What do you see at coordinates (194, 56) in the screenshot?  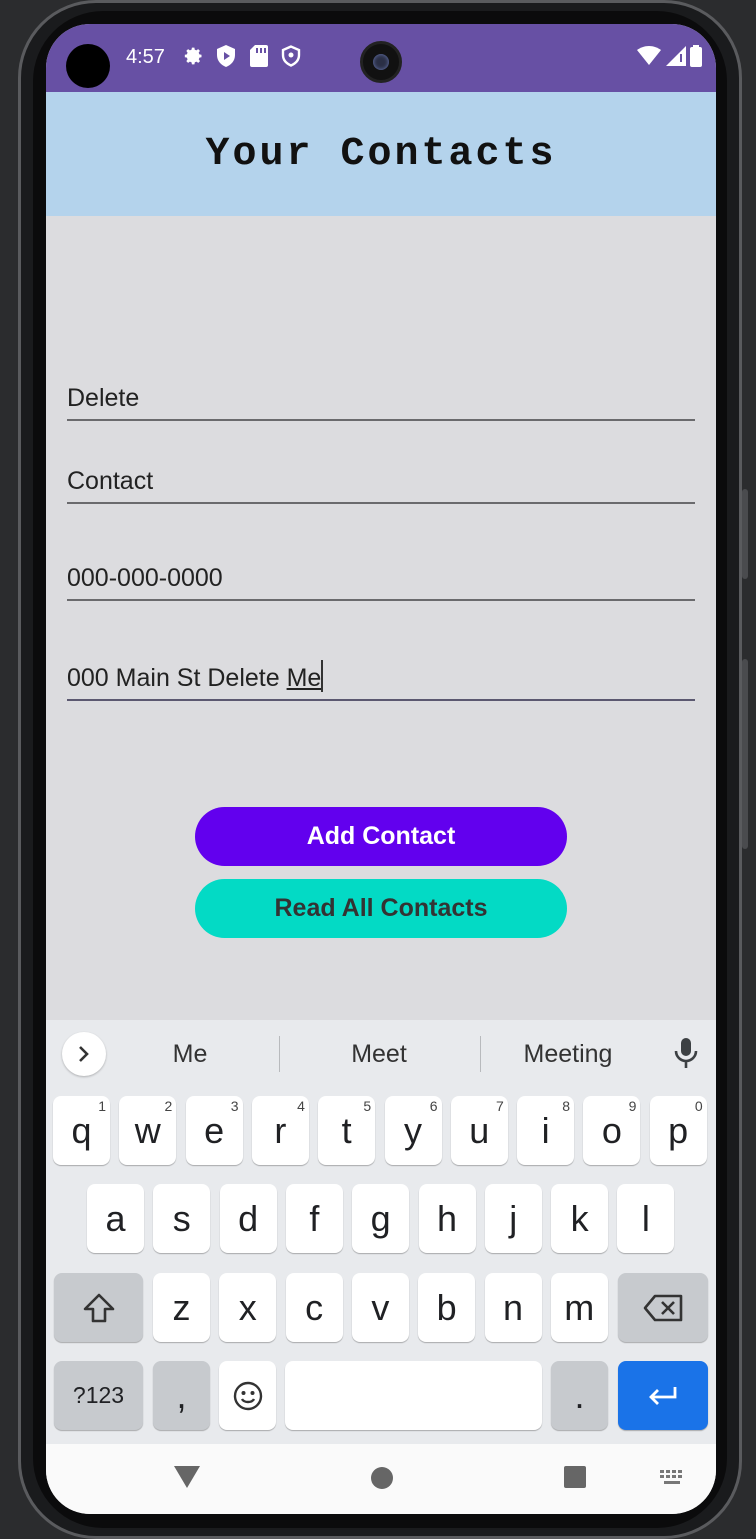 I see `settings-icon` at bounding box center [194, 56].